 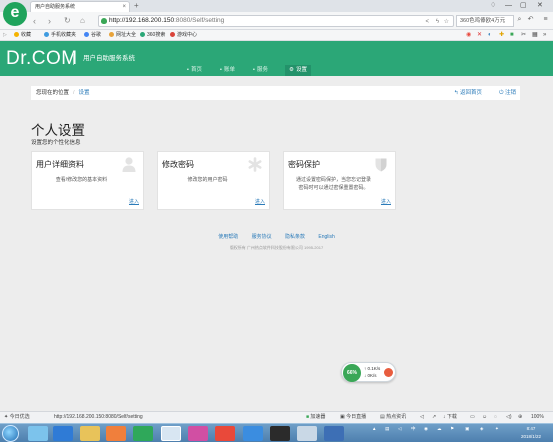 What do you see at coordinates (326, 237) in the screenshot?
I see `footer-link-english: English` at bounding box center [326, 237].